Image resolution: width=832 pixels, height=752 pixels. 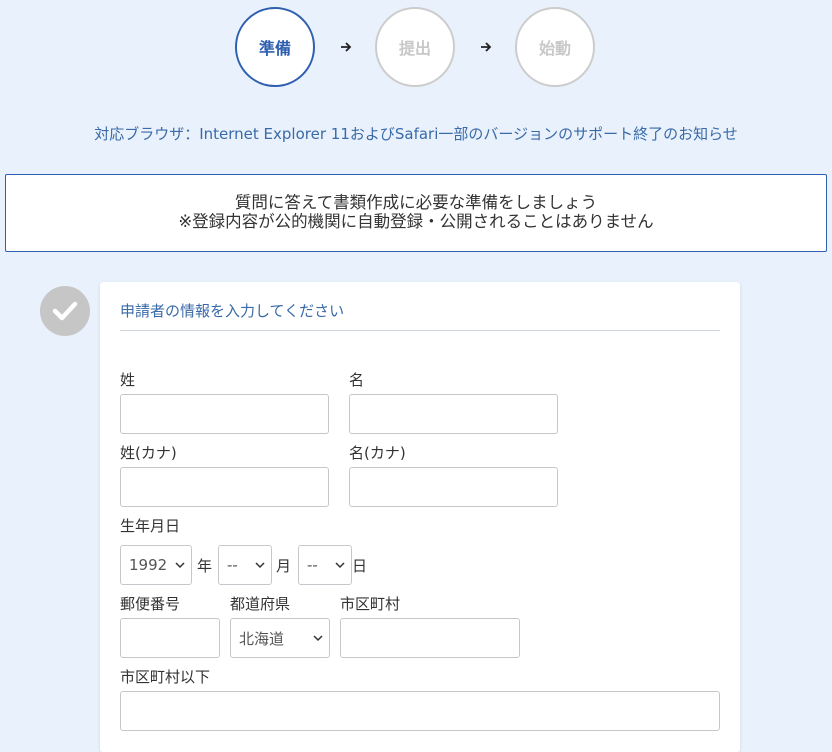 I want to click on address-detail-input, so click(x=420, y=711).